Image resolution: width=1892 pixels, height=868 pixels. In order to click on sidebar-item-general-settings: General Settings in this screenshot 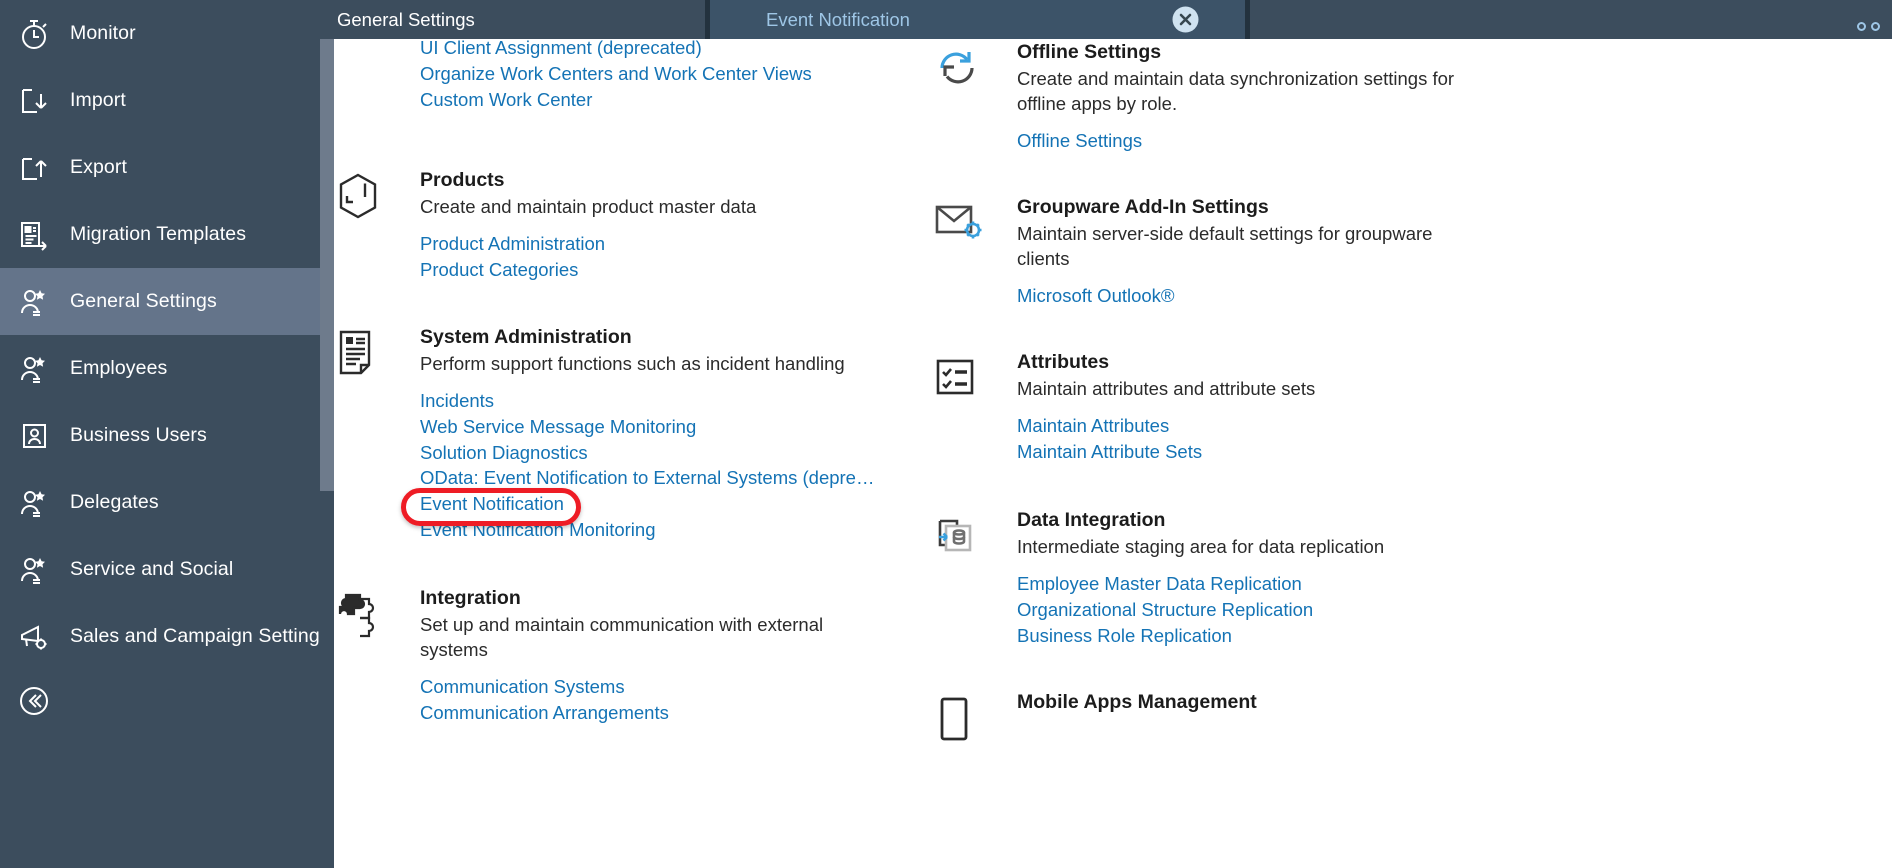, I will do `click(160, 301)`.